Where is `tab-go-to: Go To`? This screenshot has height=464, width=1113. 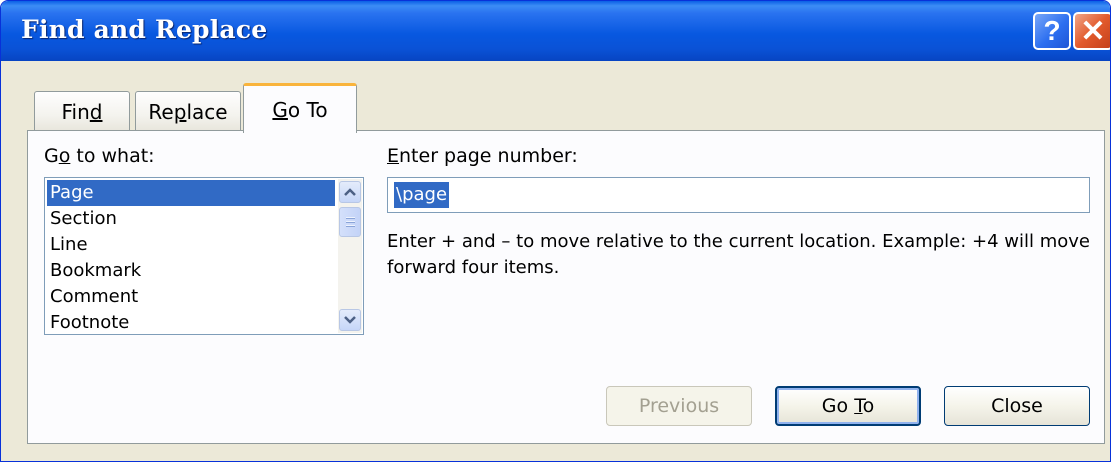 tab-go-to: Go To is located at coordinates (300, 109).